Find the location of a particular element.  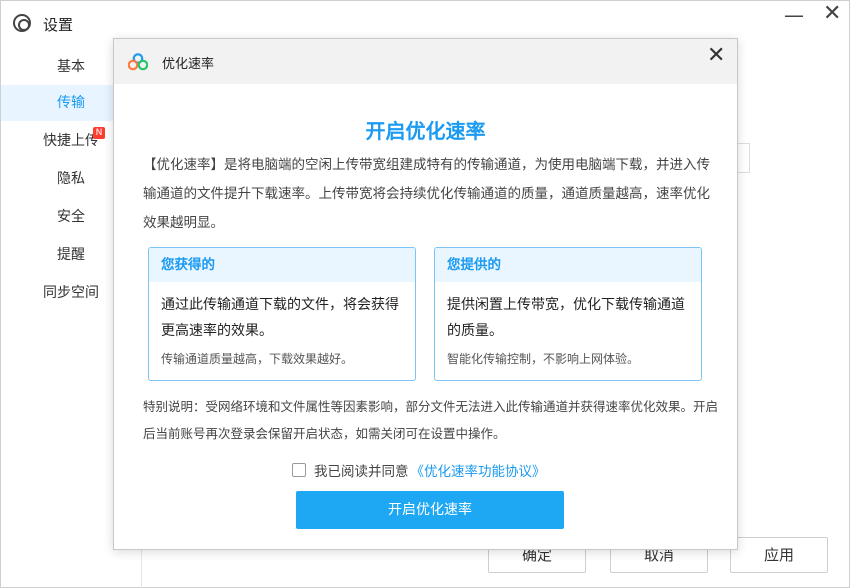

apply-button: 应用 is located at coordinates (779, 555).